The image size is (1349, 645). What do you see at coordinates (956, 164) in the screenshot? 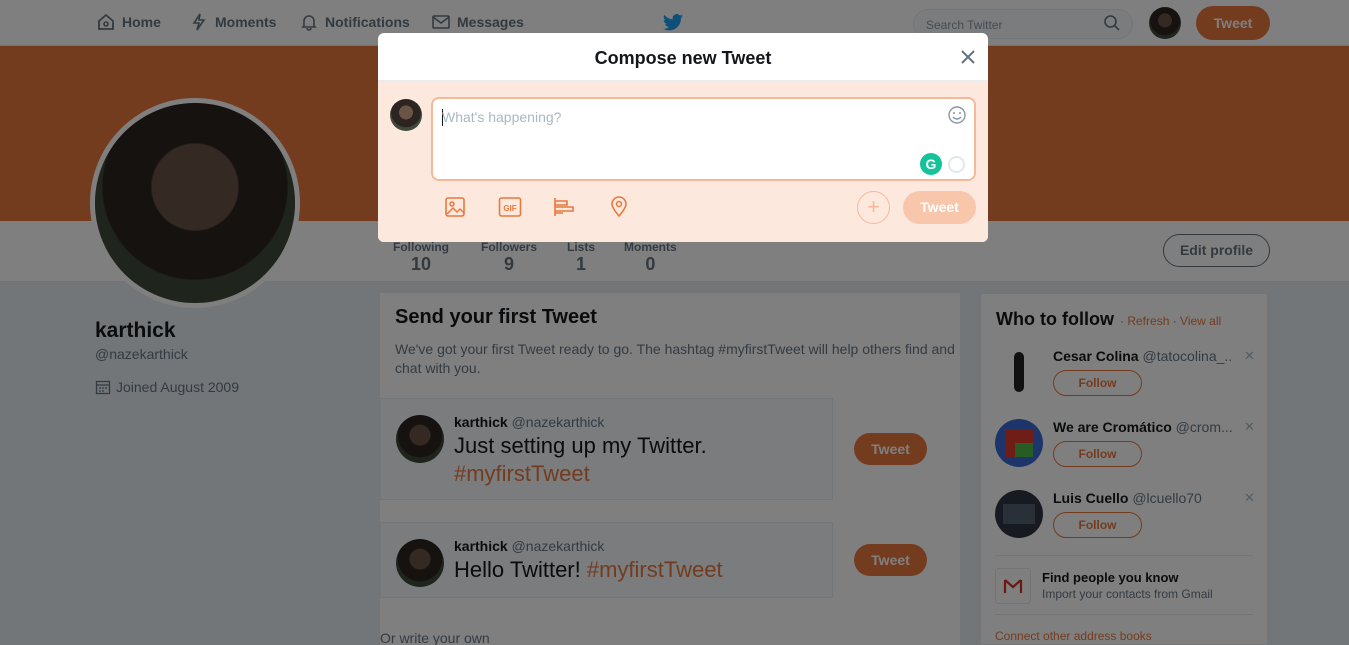
I see `character-counter` at bounding box center [956, 164].